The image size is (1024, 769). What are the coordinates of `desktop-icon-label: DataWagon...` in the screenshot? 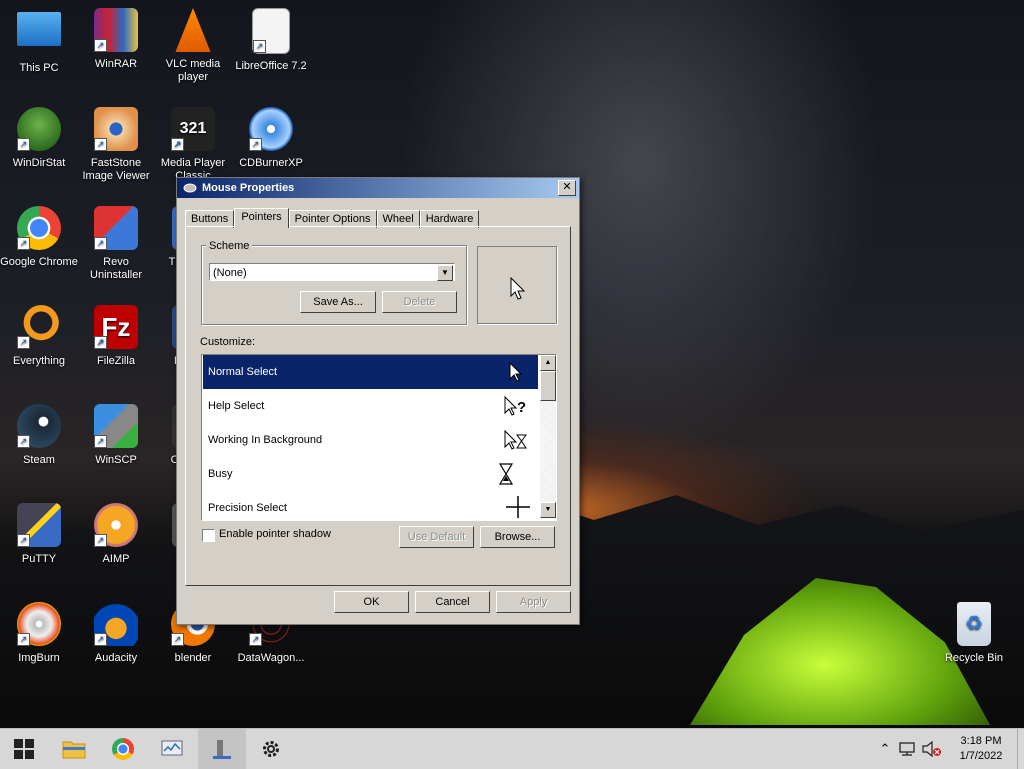 It's located at (271, 658).